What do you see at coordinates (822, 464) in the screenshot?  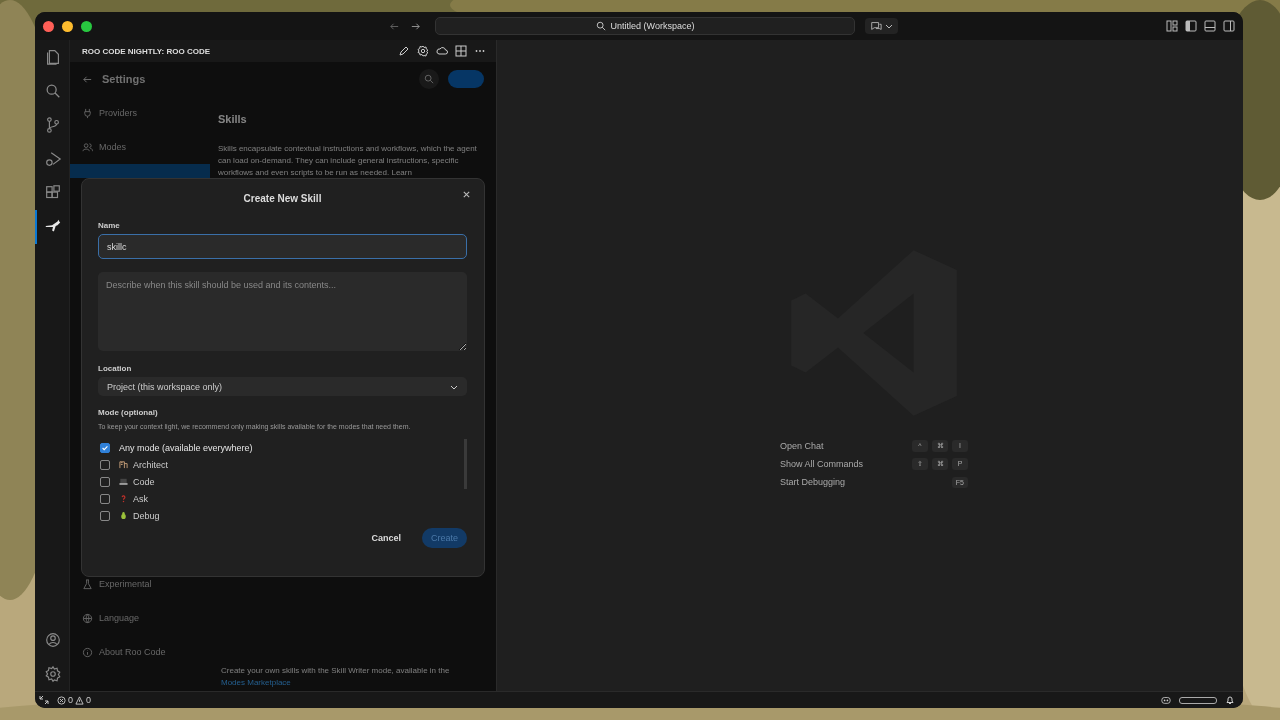 I see `shortcut-label: Show All Commands` at bounding box center [822, 464].